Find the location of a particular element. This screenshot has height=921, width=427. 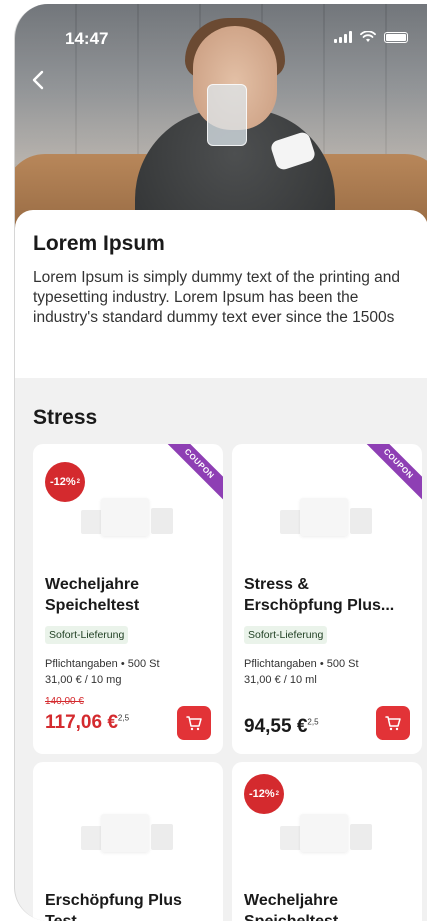

product-card: -12%2 Wecheljahre Speicheltest is located at coordinates (327, 841).